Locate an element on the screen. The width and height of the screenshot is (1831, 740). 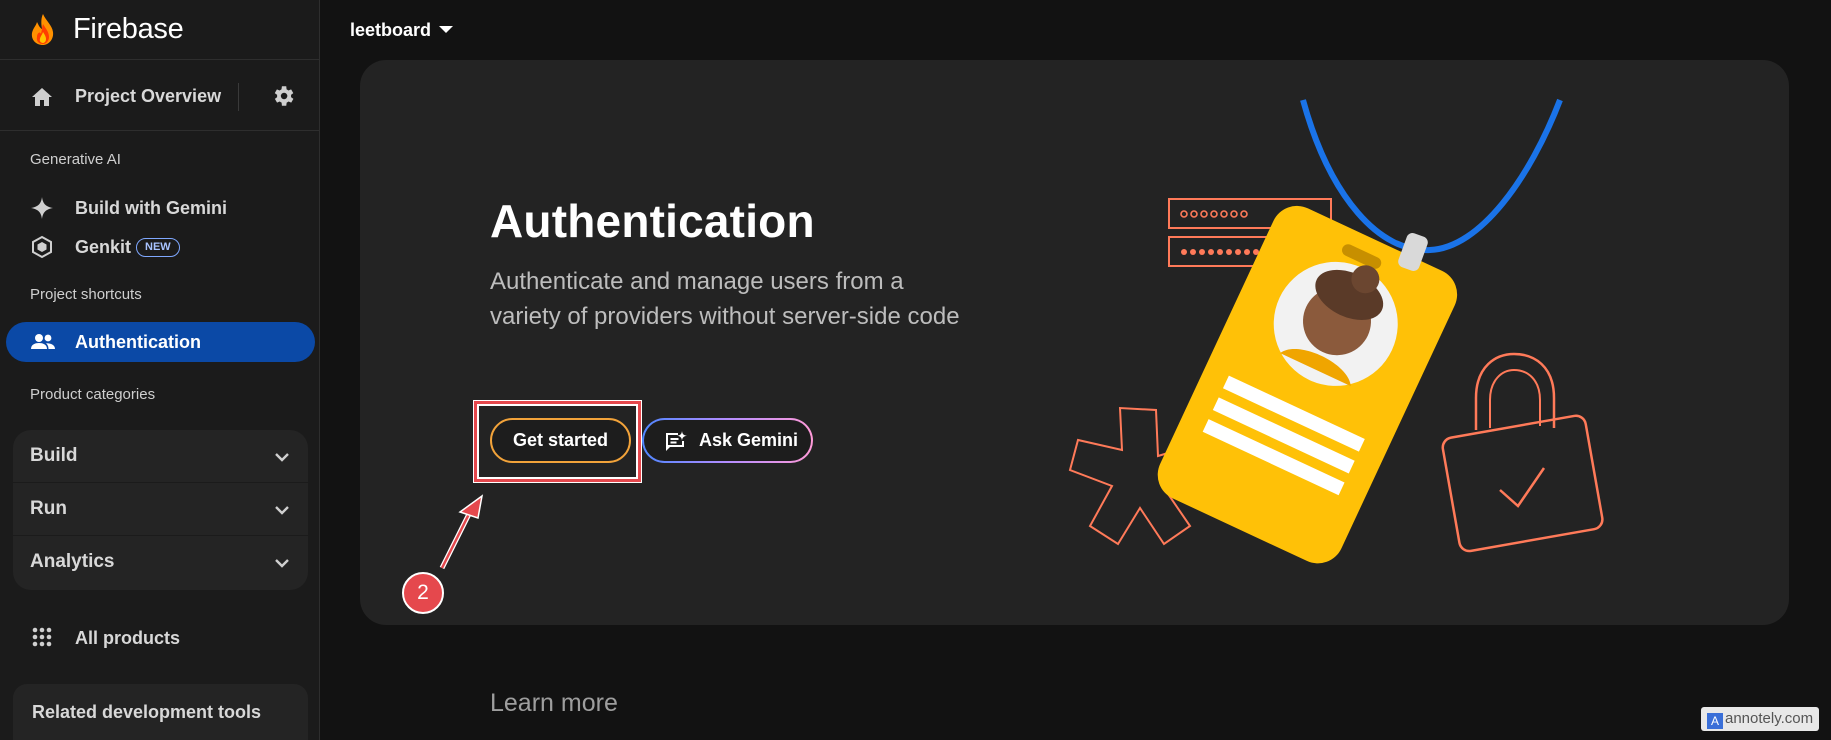
related-development-tools: Related development tools is located at coordinates (160, 712).